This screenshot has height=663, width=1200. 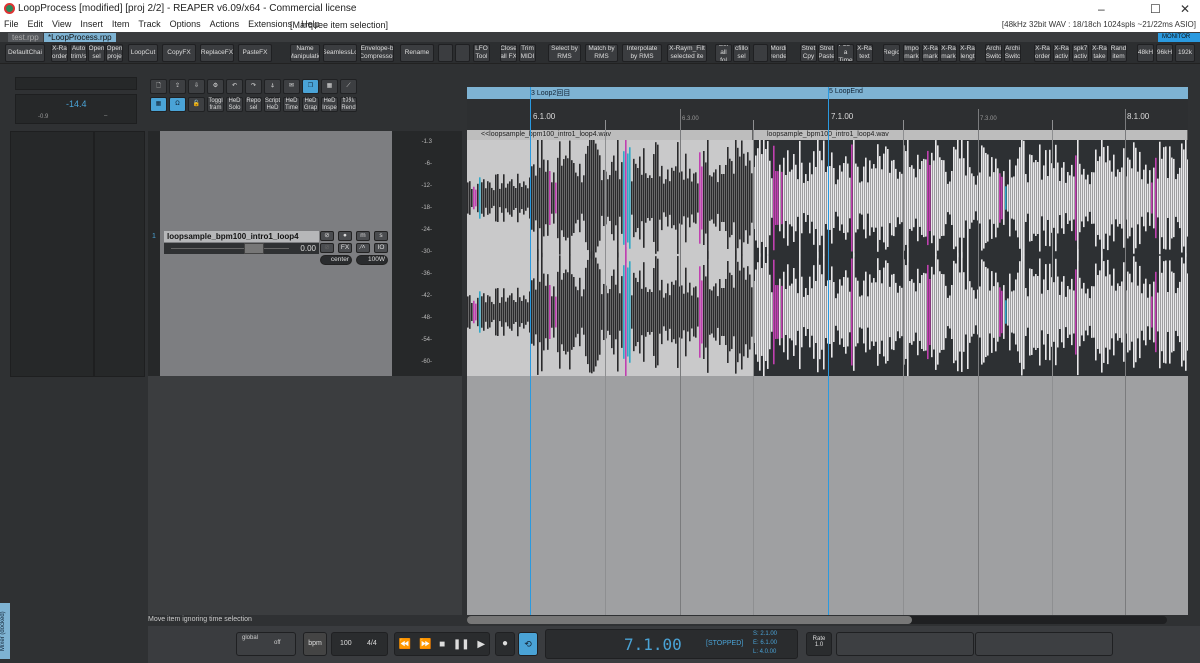 What do you see at coordinates (149, 24) in the screenshot?
I see `menu-track: Track` at bounding box center [149, 24].